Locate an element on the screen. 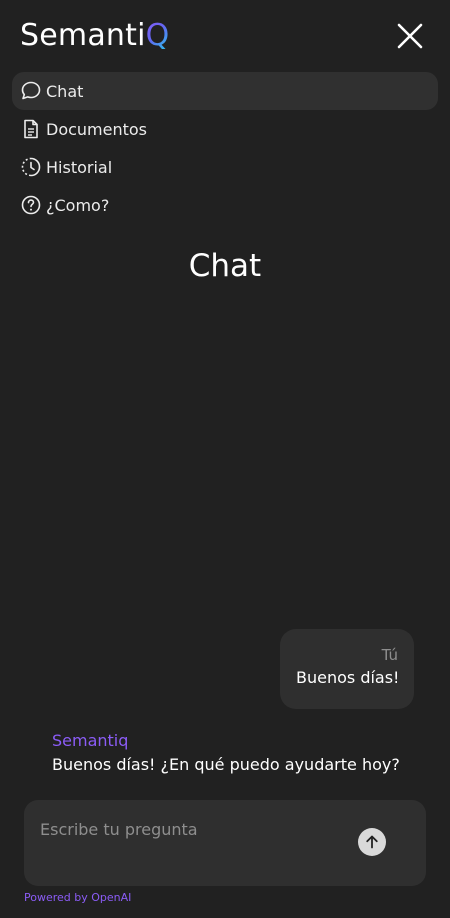 The width and height of the screenshot is (450, 918). nav-item-historial: Historial is located at coordinates (225, 167).